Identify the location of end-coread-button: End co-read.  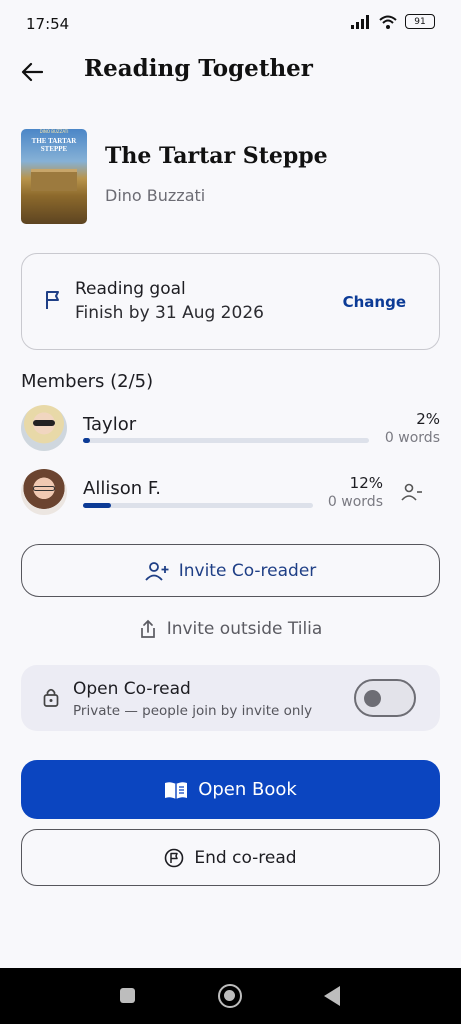
(230, 857).